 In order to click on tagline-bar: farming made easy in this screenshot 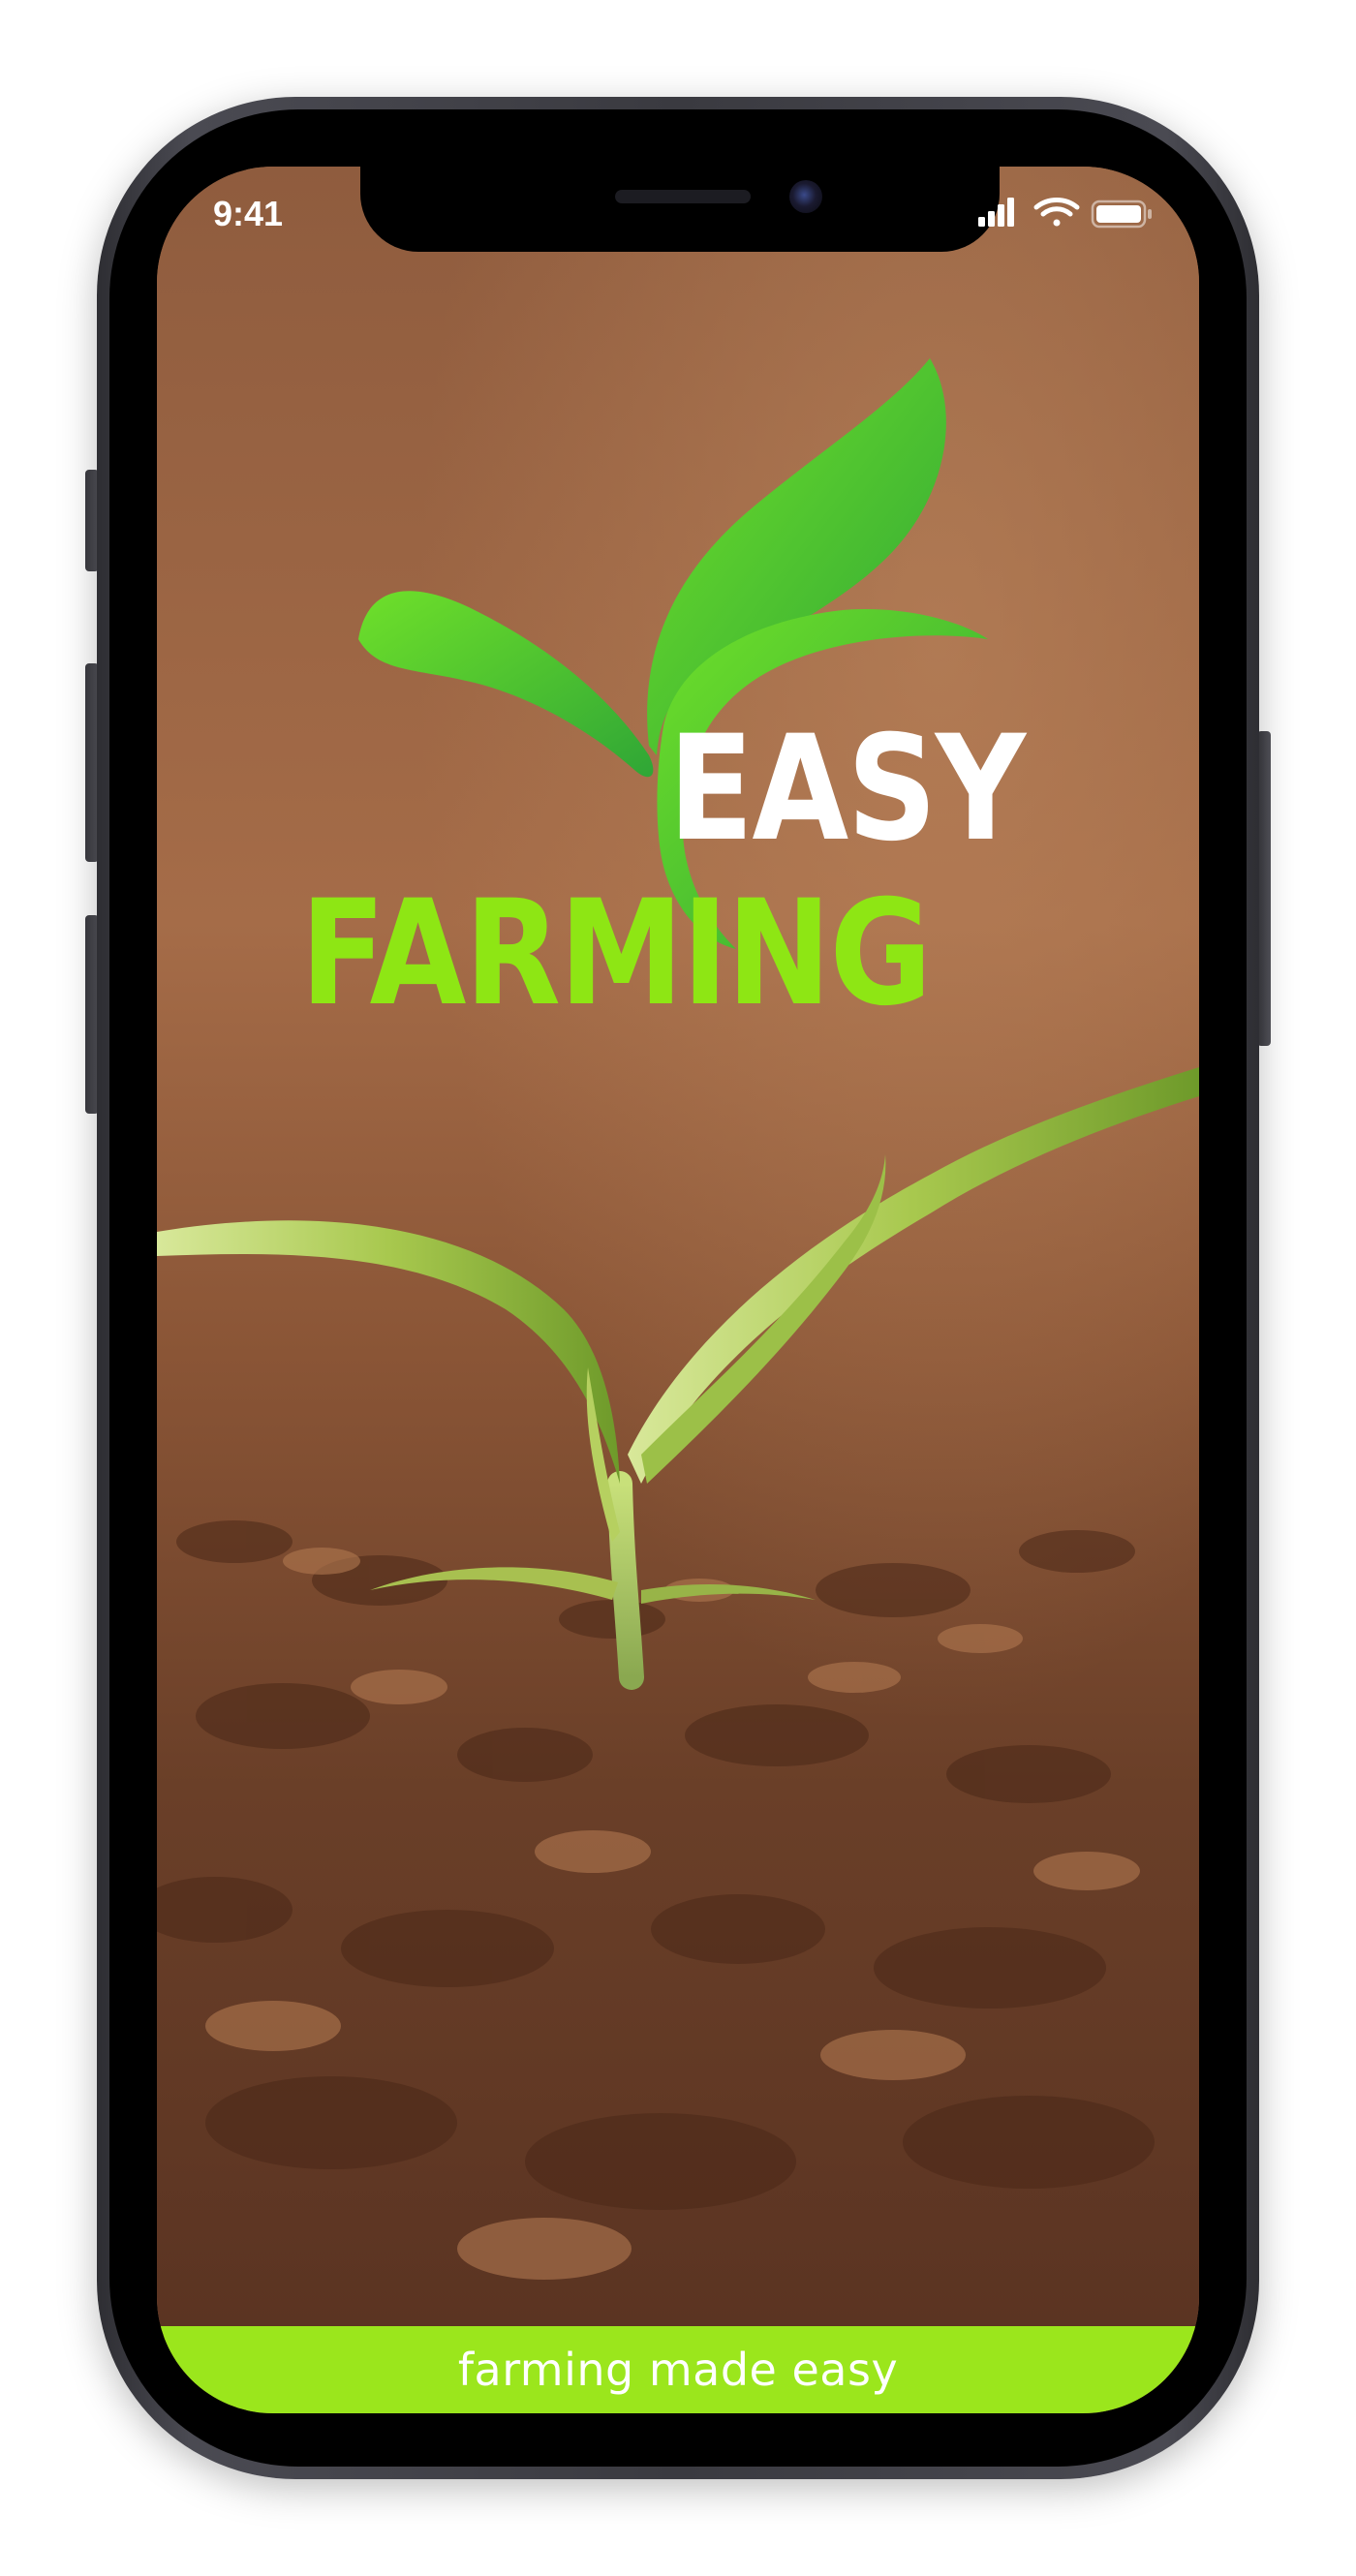, I will do `click(678, 2369)`.